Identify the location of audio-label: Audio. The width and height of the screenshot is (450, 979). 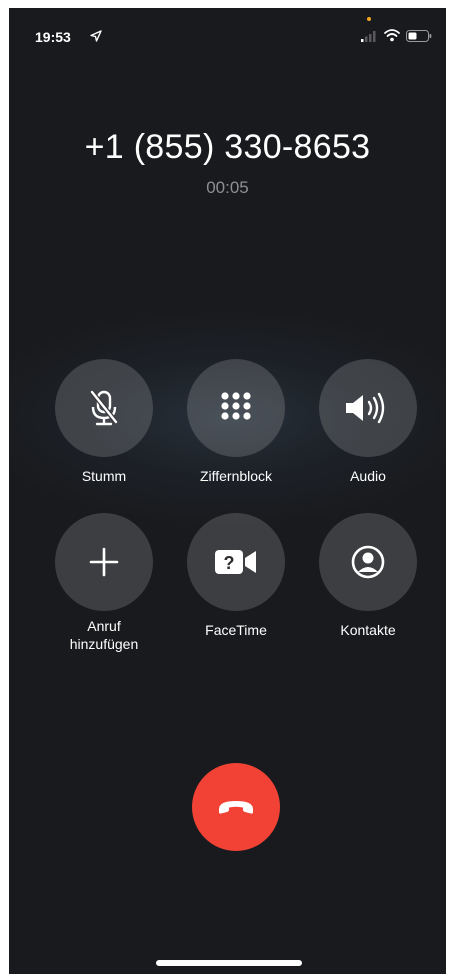
(368, 476).